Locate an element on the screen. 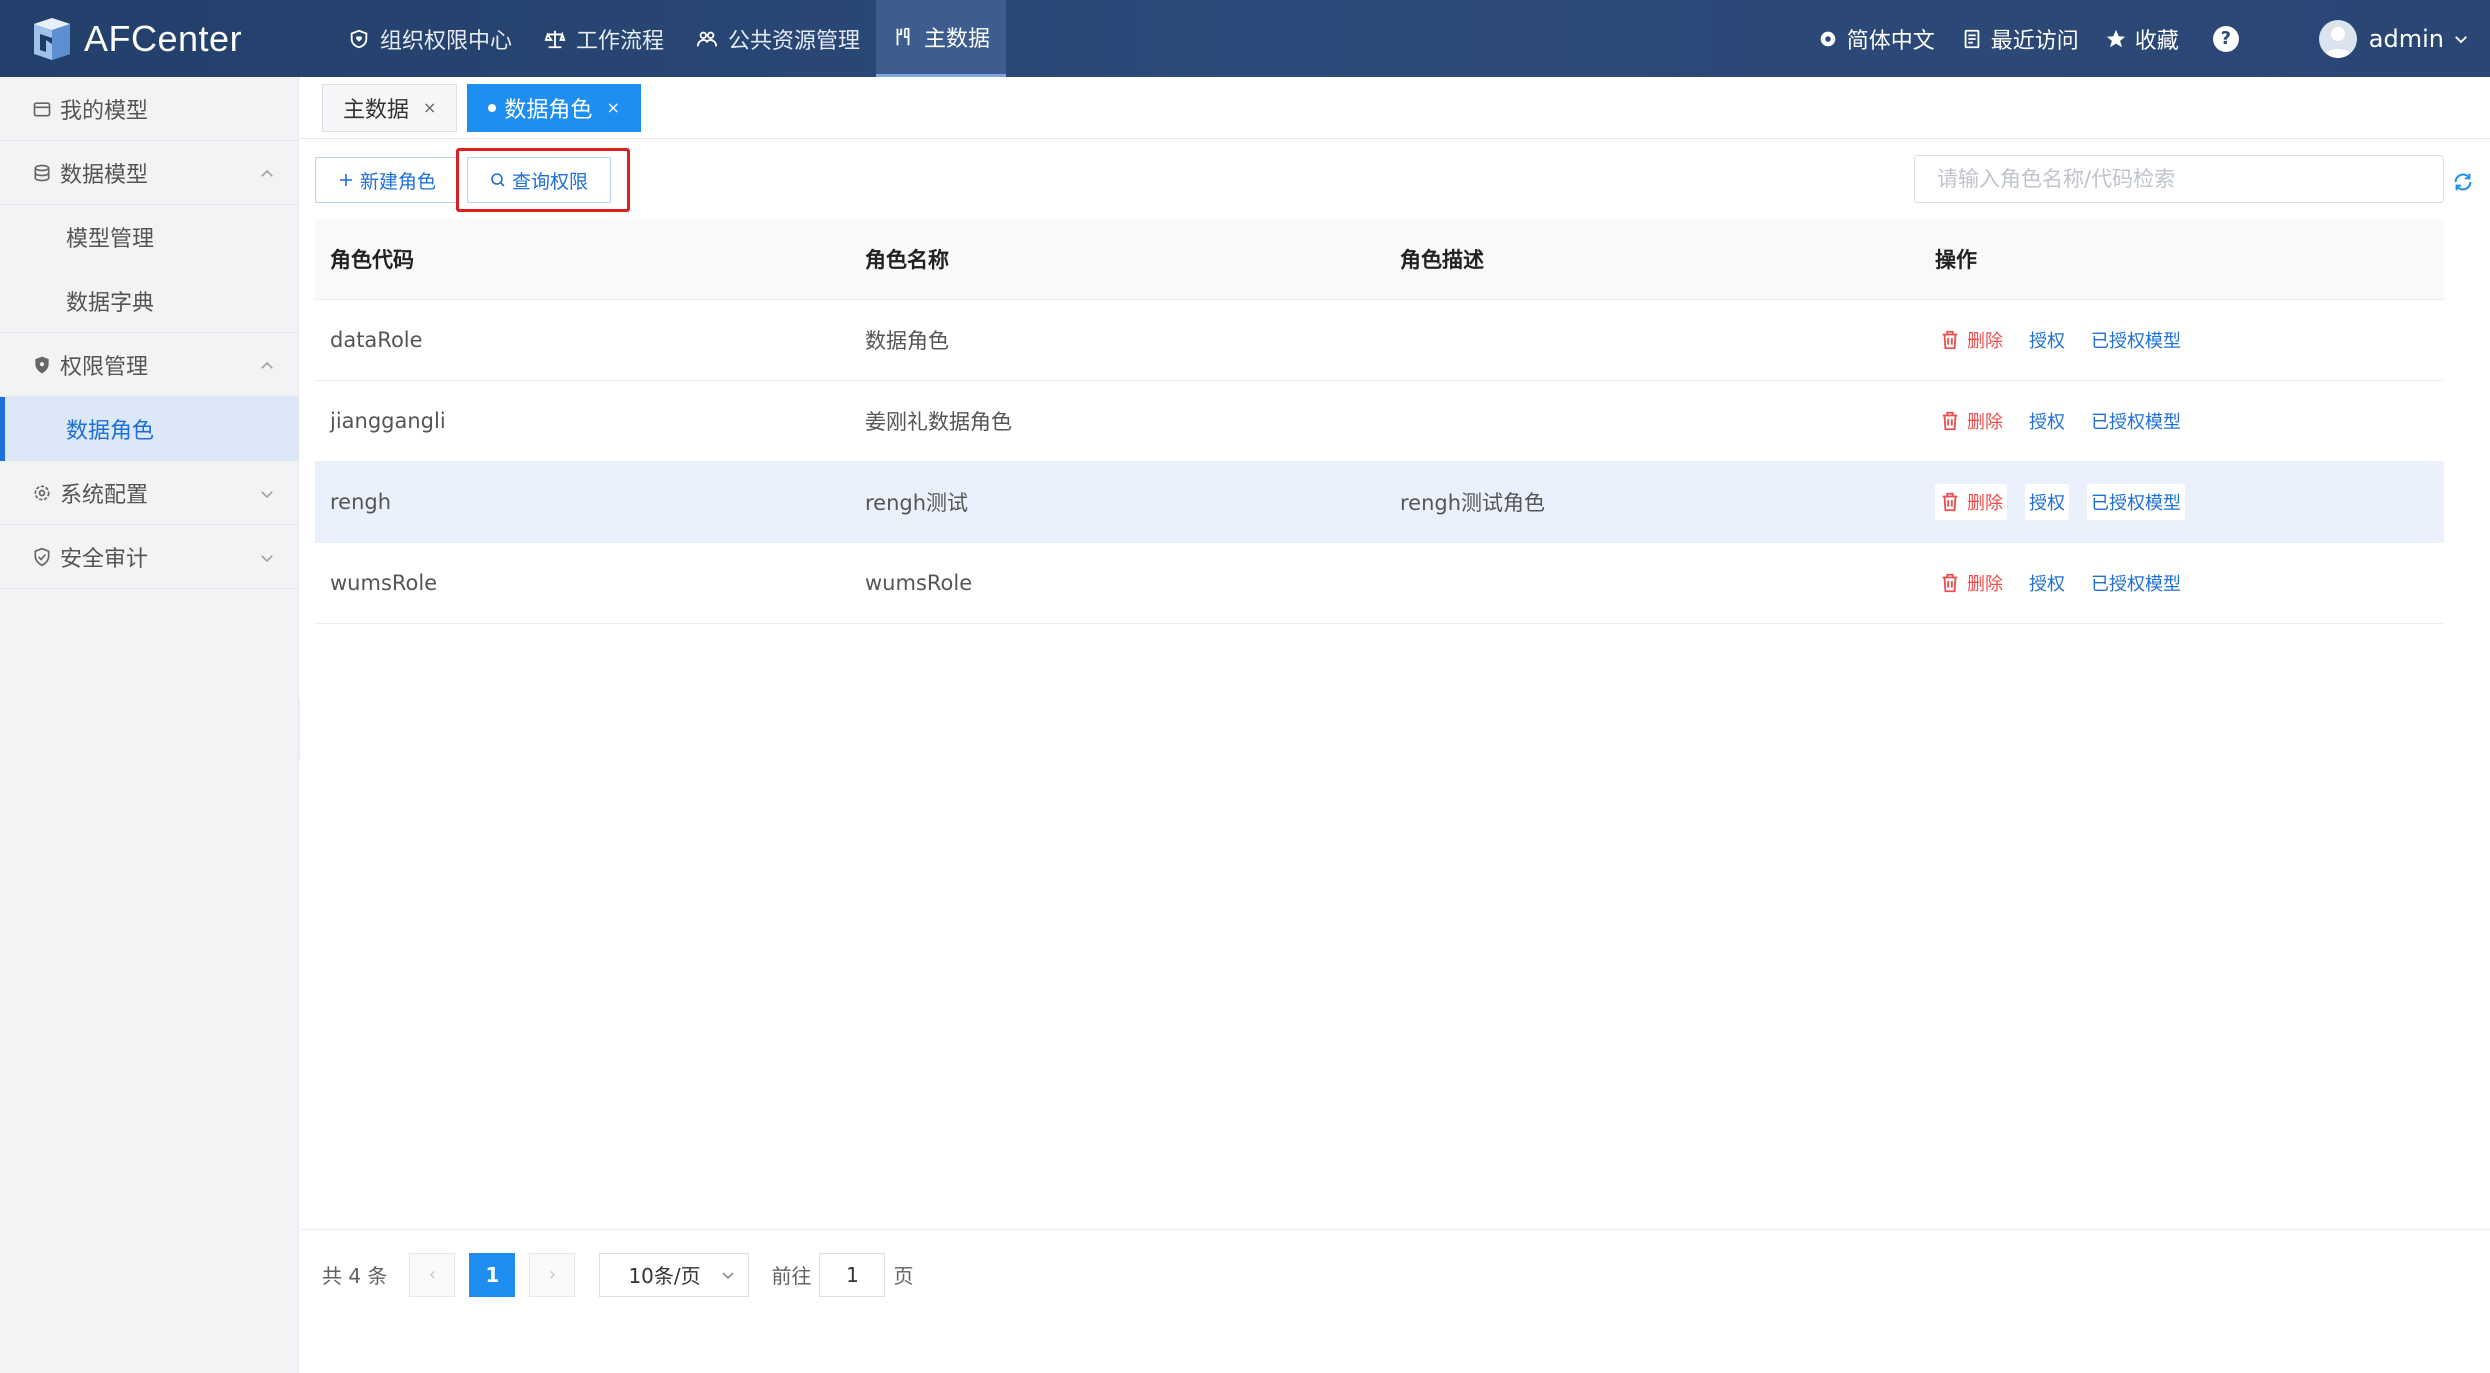 This screenshot has width=2490, height=1373. query-permission-button: 查询权限 is located at coordinates (539, 180).